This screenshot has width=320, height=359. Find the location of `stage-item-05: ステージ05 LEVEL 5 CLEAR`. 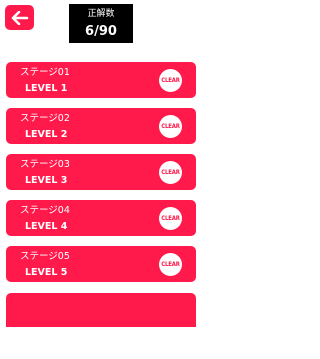

stage-item-05: ステージ05 LEVEL 5 CLEAR is located at coordinates (101, 264).